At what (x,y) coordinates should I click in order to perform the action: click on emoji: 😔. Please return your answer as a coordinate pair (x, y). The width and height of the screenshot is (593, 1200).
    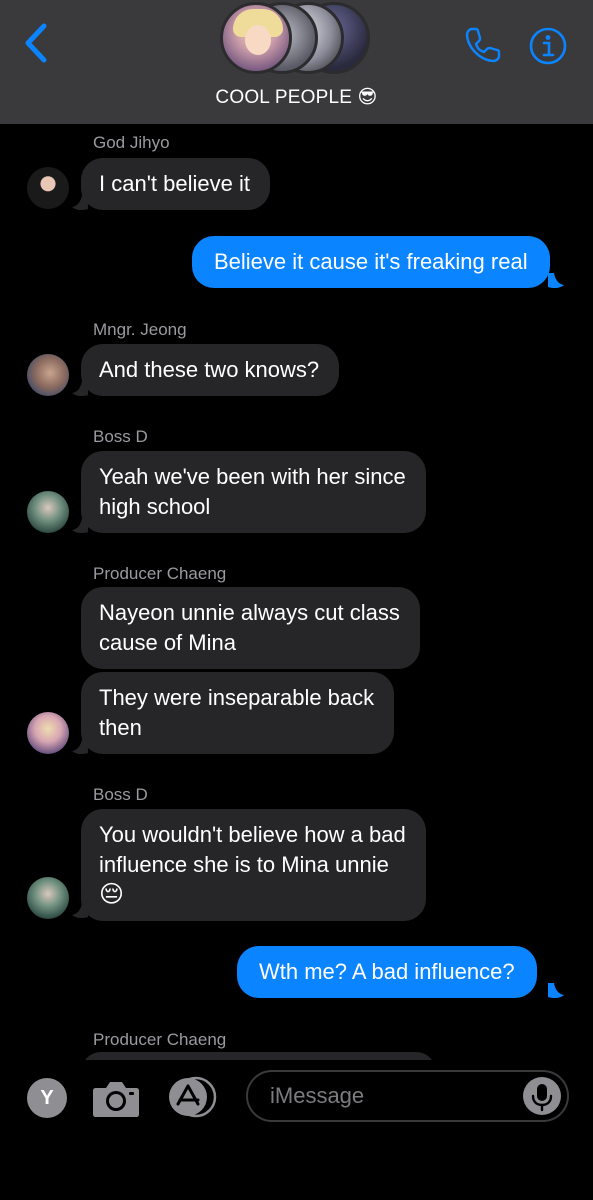
    Looking at the image, I should click on (112, 894).